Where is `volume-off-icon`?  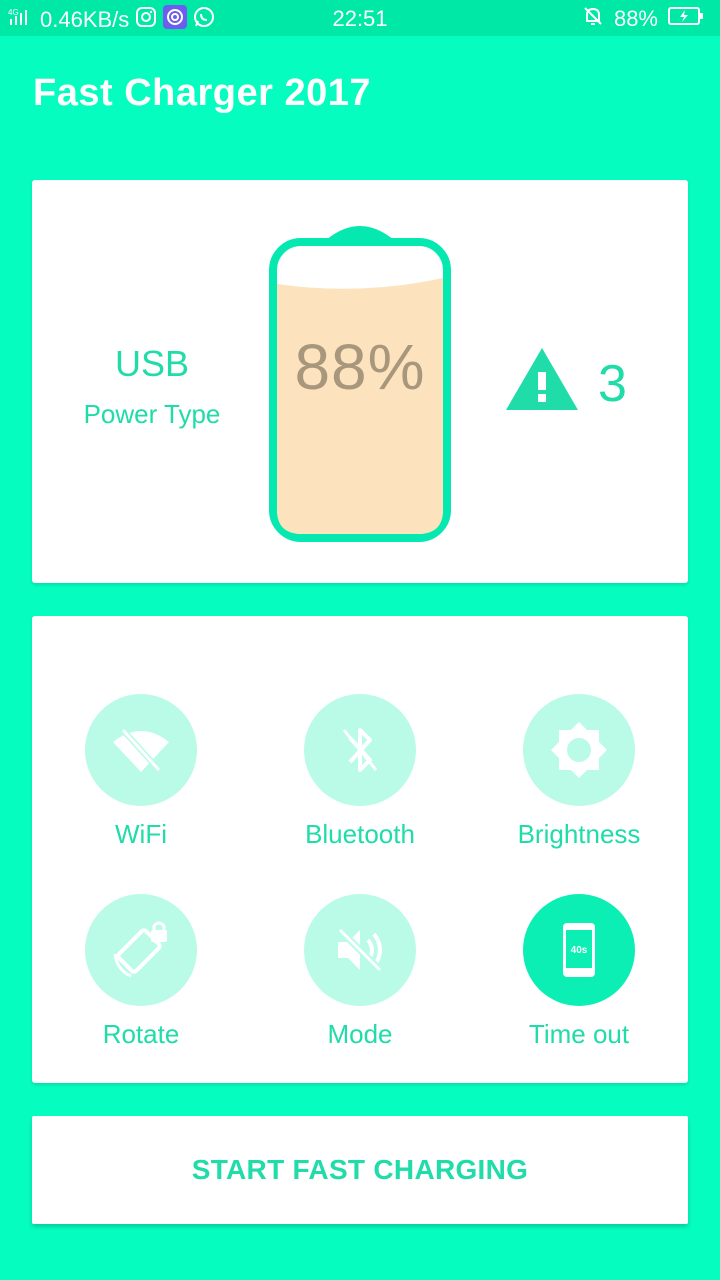 volume-off-icon is located at coordinates (360, 950).